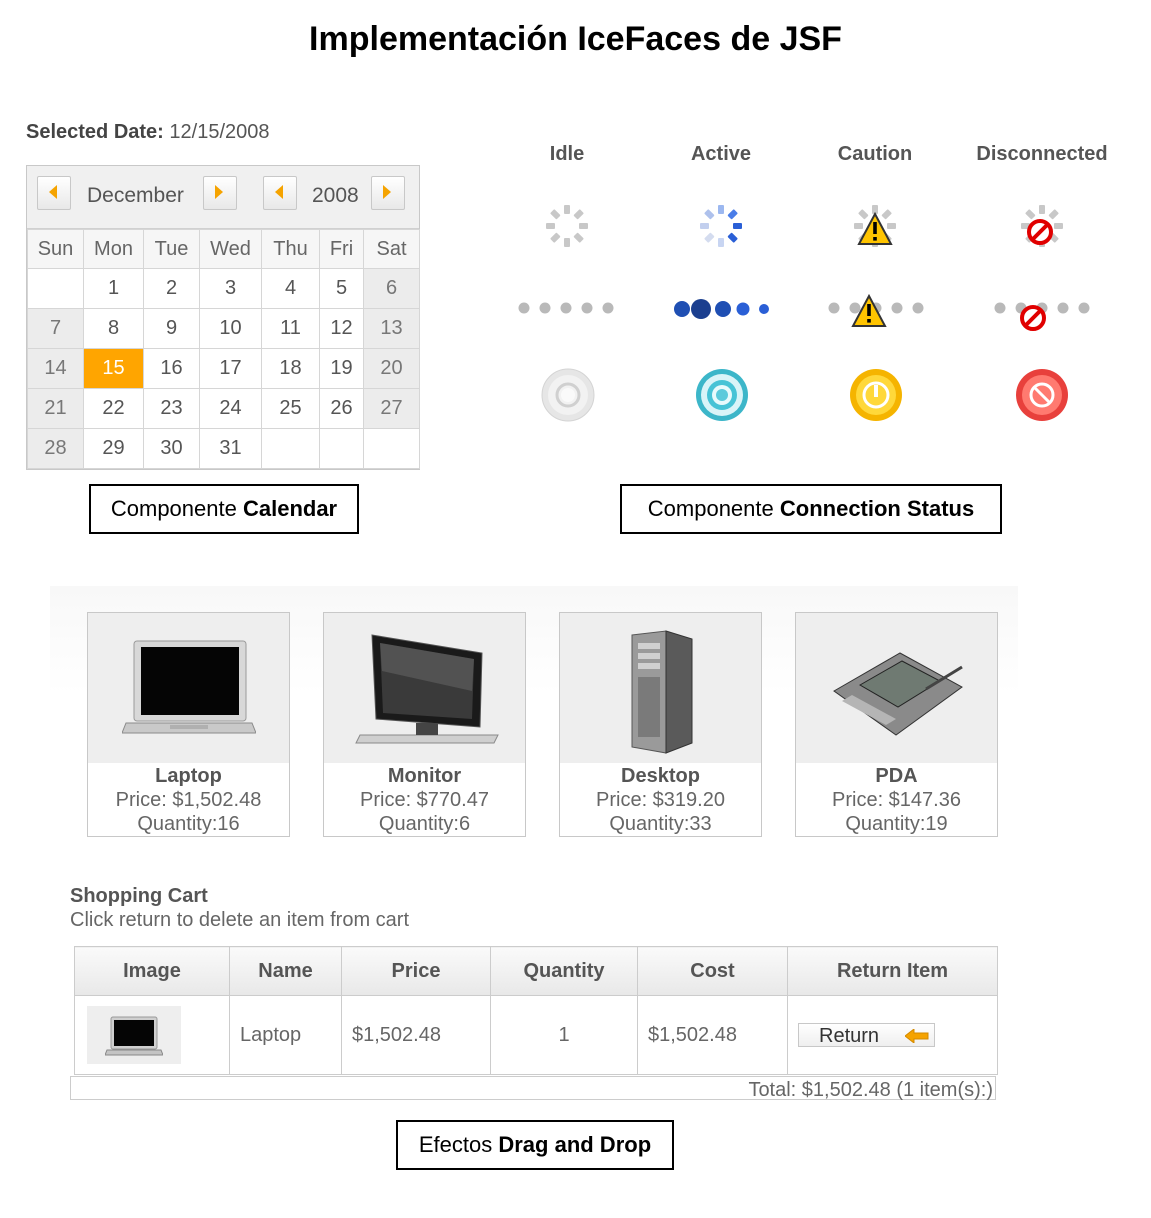  I want to click on next-year-button, so click(388, 193).